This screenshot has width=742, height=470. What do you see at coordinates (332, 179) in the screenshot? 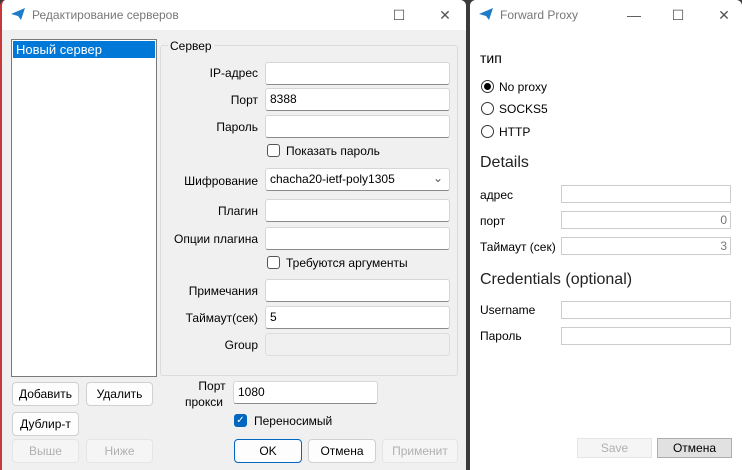
I see `cipher-value: chacha20-ietf-poly1305` at bounding box center [332, 179].